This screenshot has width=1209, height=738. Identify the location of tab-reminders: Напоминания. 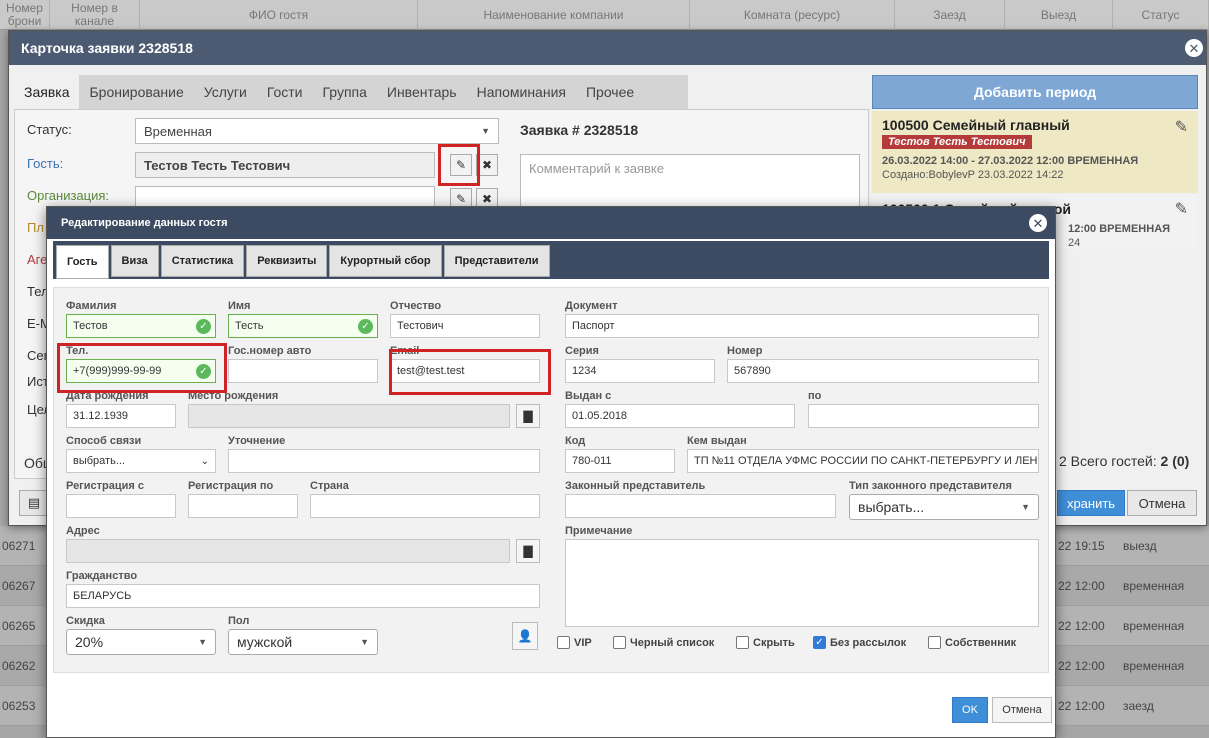
(521, 92).